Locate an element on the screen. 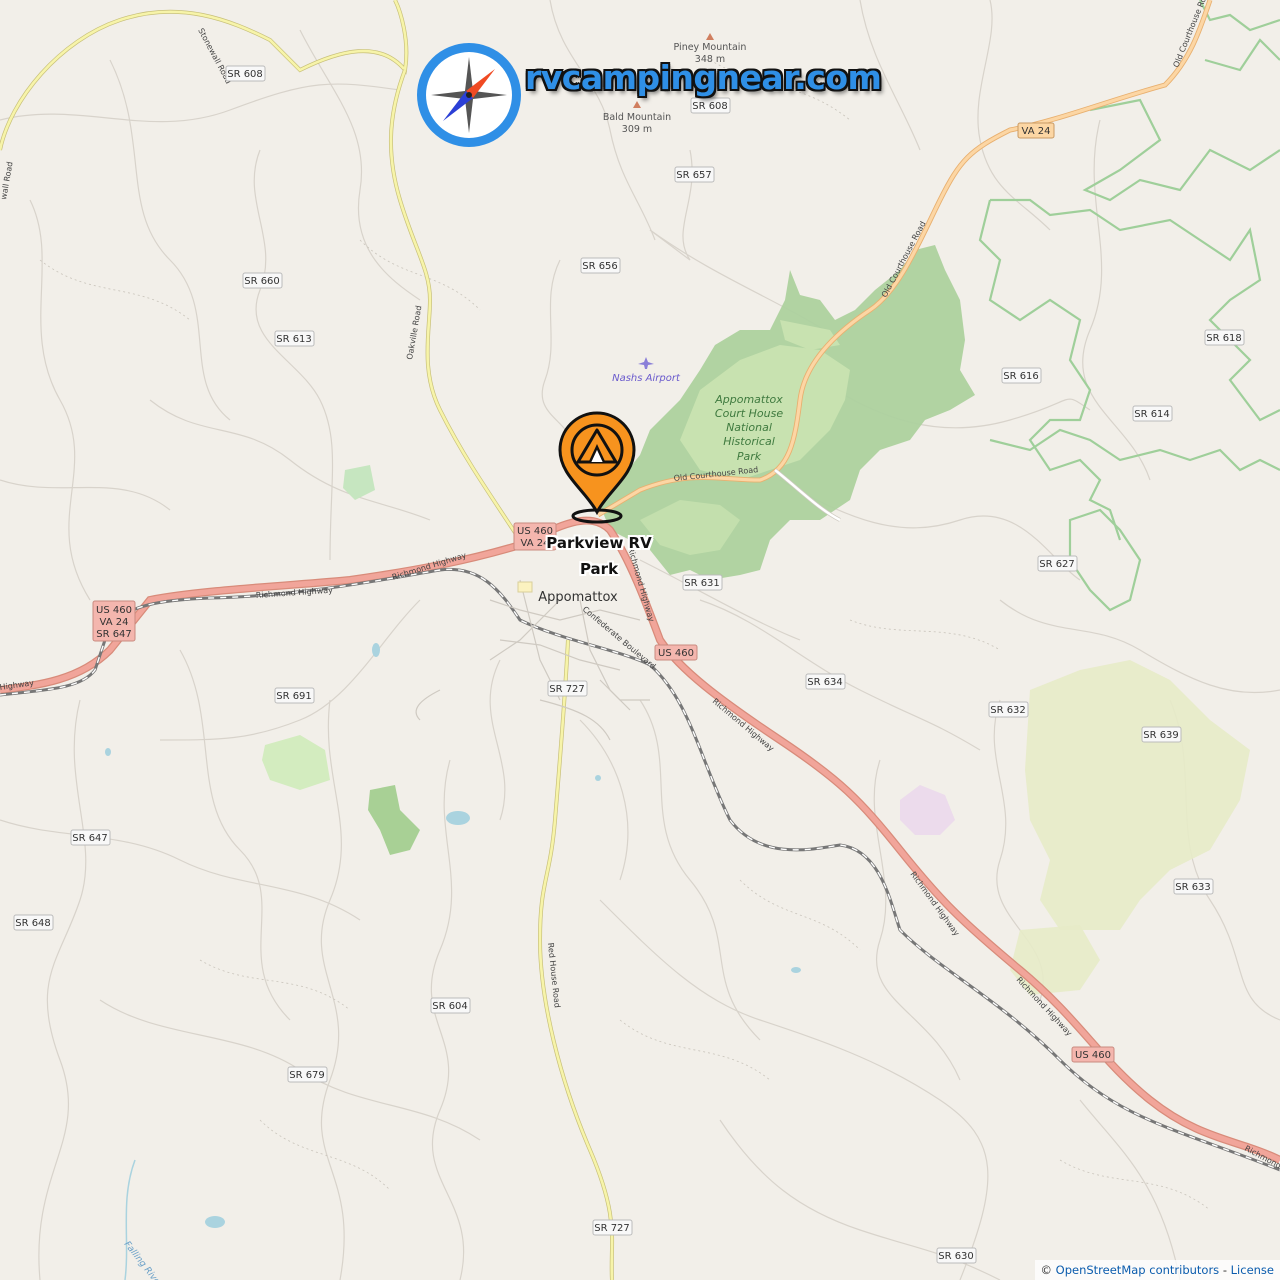  svg-text: SR 627 is located at coordinates (1057, 564).